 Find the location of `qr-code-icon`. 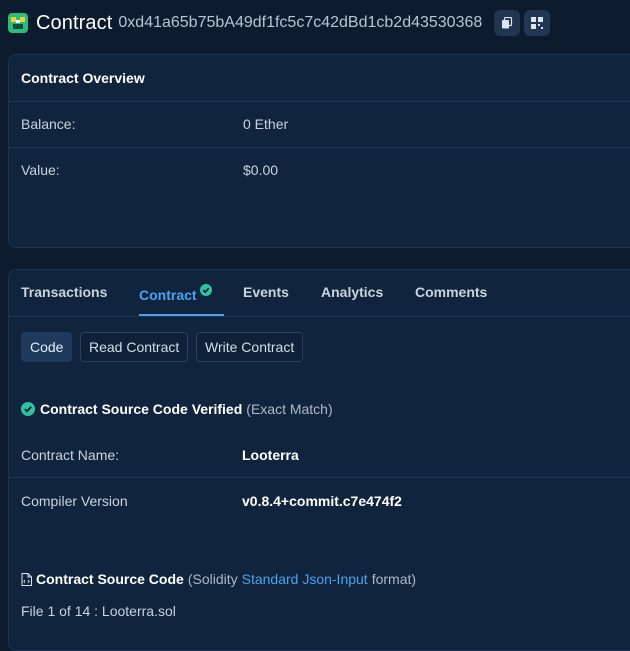

qr-code-icon is located at coordinates (537, 23).